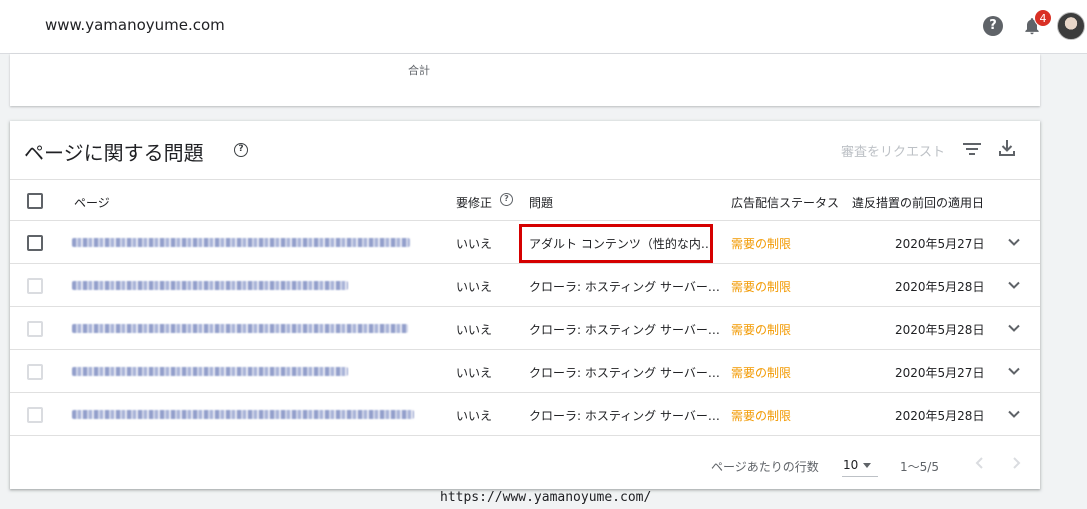  Describe the element at coordinates (919, 467) in the screenshot. I see `pagination-range: 1〜5/5` at that location.